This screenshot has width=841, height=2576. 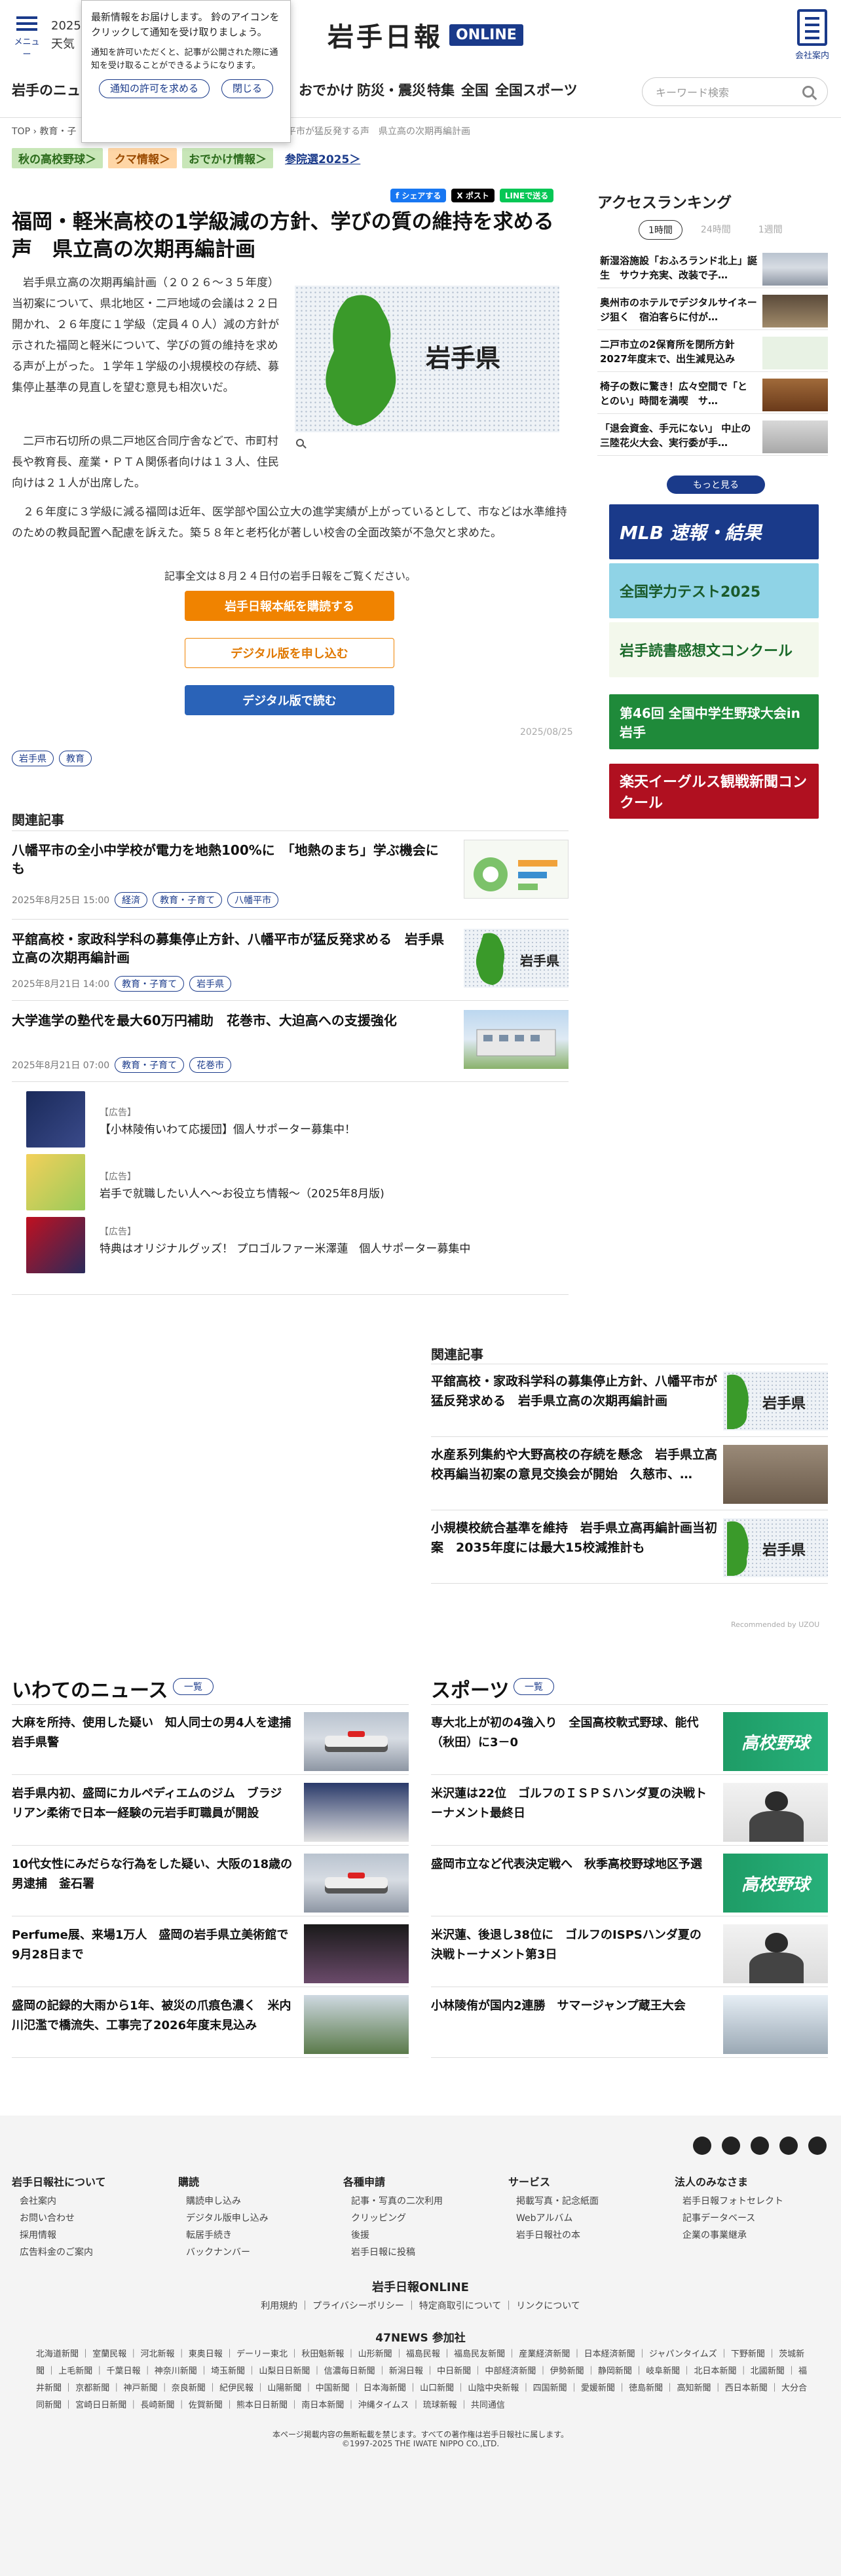 What do you see at coordinates (253, 900) in the screenshot?
I see `related-item-tag: 八幡平市` at bounding box center [253, 900].